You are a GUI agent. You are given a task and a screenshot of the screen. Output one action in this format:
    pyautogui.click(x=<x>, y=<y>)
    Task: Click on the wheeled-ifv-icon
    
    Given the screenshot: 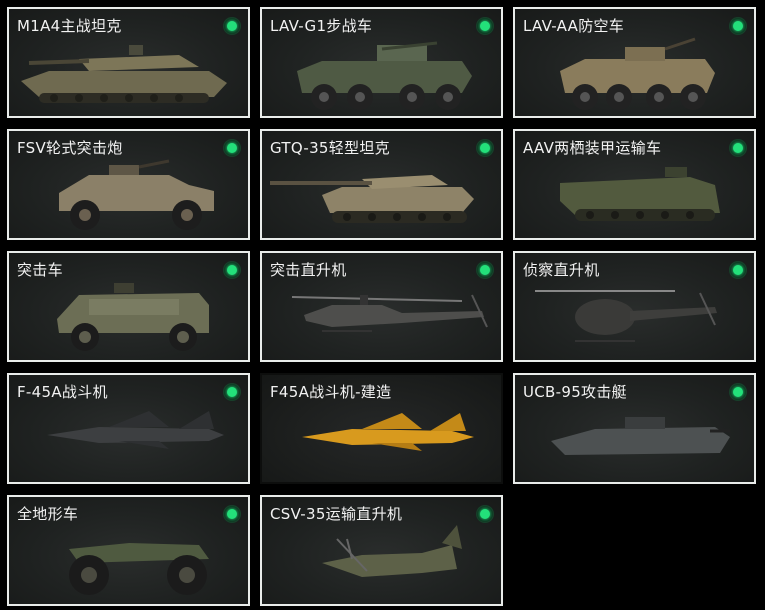 What is the action you would take?
    pyautogui.click(x=384, y=75)
    